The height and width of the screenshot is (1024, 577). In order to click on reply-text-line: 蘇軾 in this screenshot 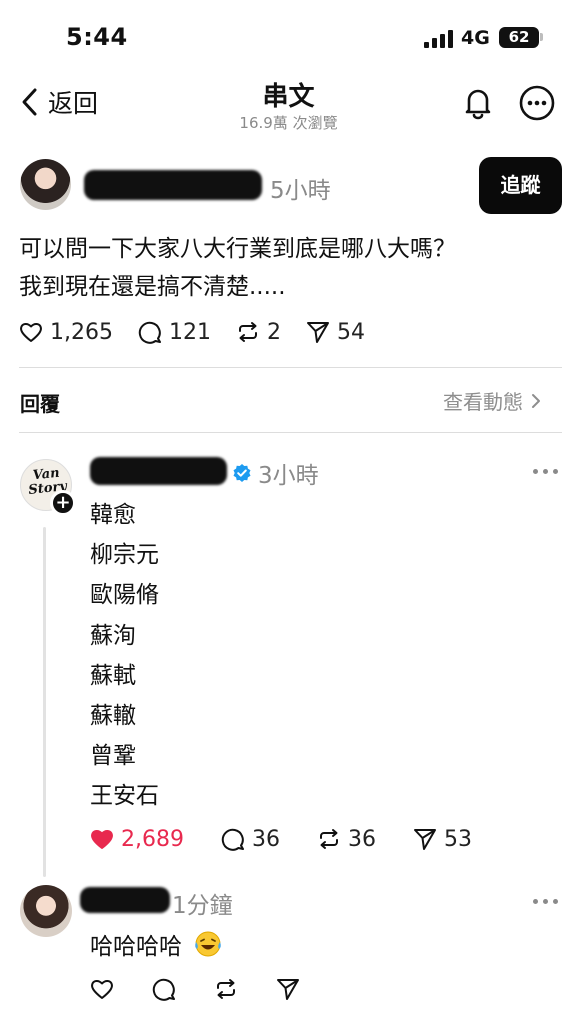, I will do `click(113, 675)`.